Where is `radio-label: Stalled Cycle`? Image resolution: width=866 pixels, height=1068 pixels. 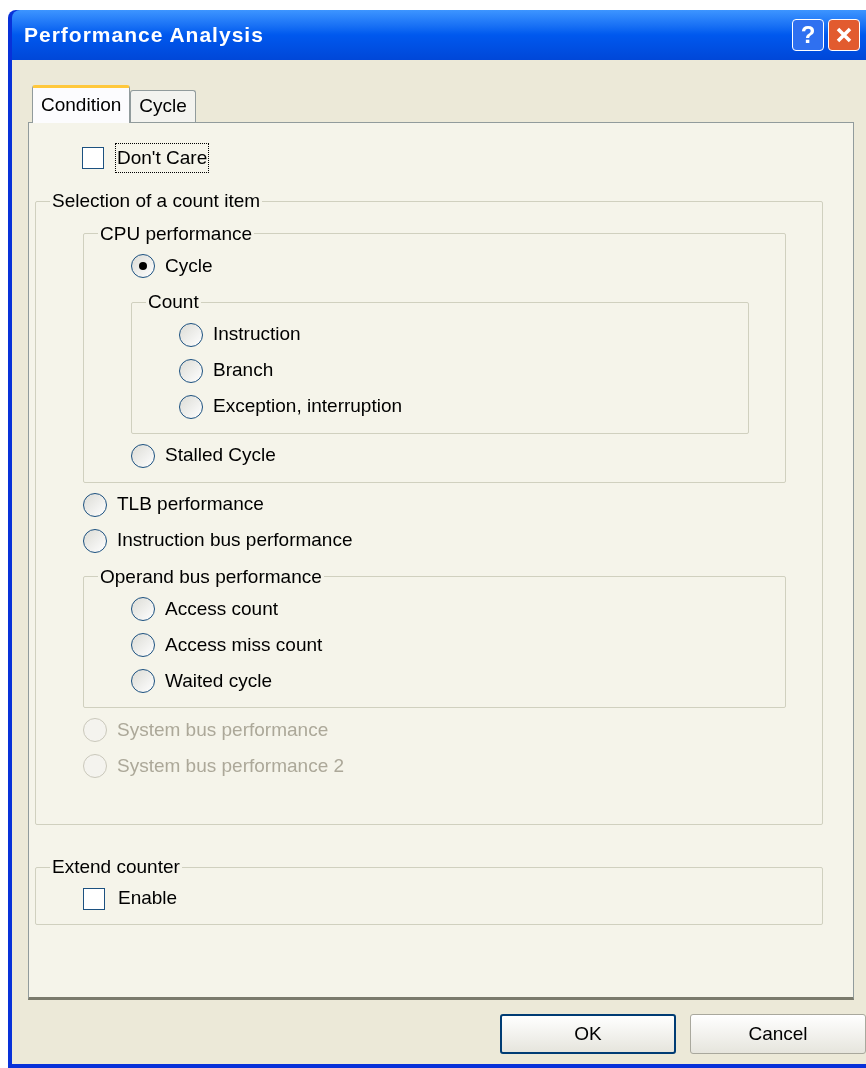 radio-label: Stalled Cycle is located at coordinates (220, 455).